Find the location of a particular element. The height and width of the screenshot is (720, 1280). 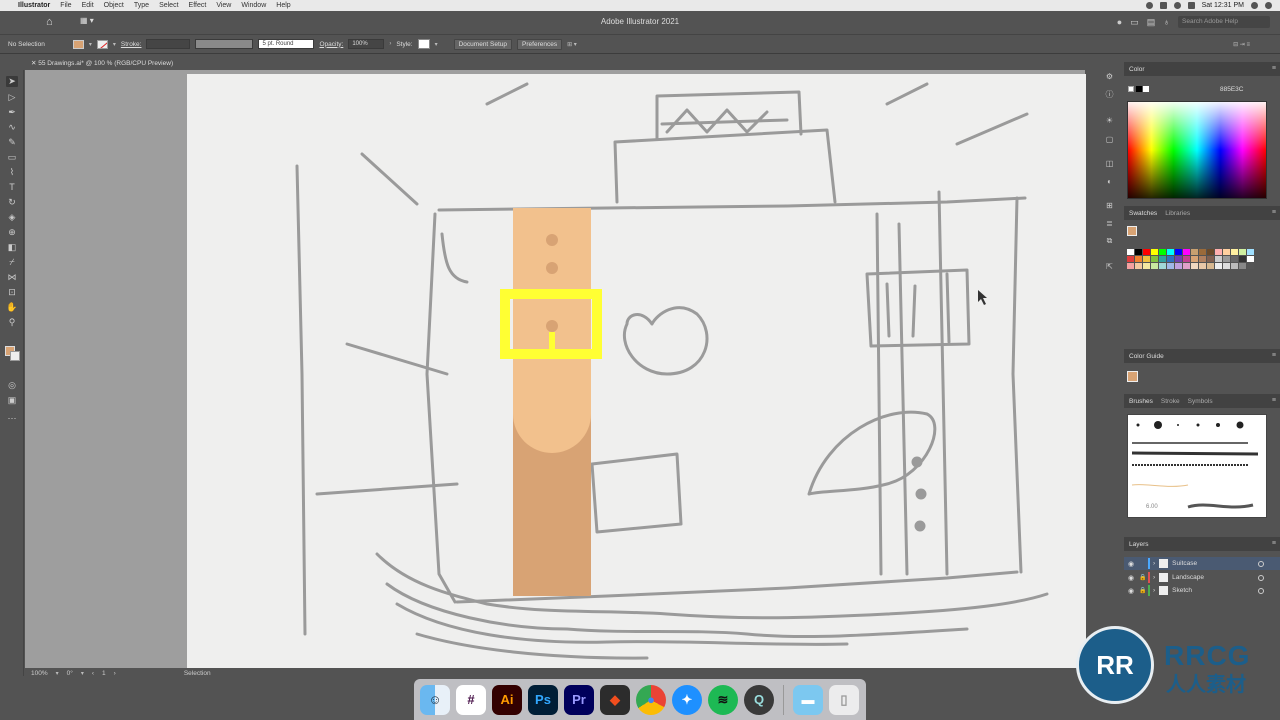

transparency-icon: ◫ is located at coordinates (1109, 164).